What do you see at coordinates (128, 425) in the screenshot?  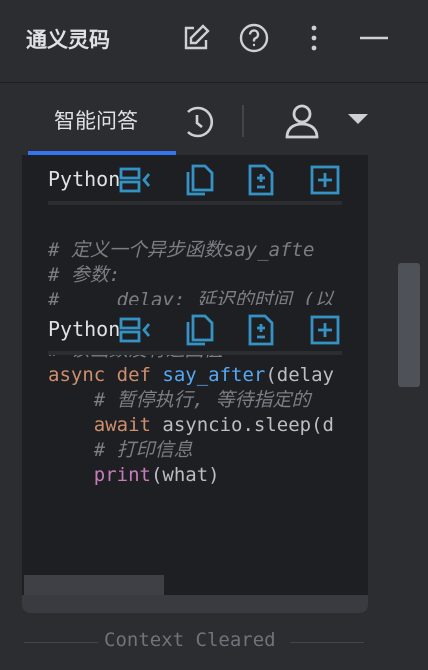 I see `code-token: await` at bounding box center [128, 425].